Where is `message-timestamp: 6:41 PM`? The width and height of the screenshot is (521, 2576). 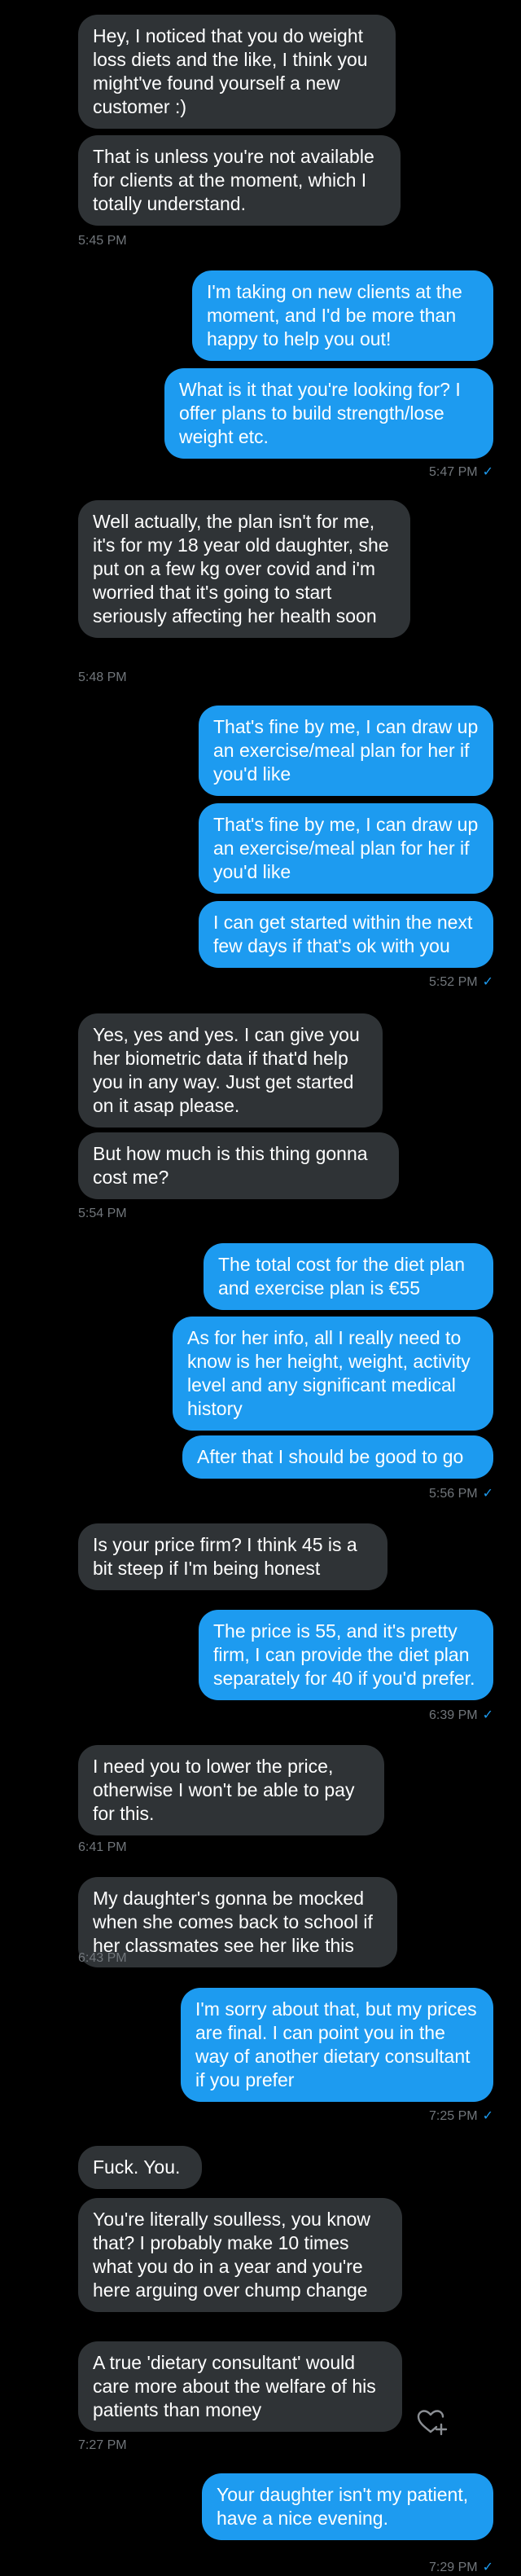 message-timestamp: 6:41 PM is located at coordinates (102, 1847).